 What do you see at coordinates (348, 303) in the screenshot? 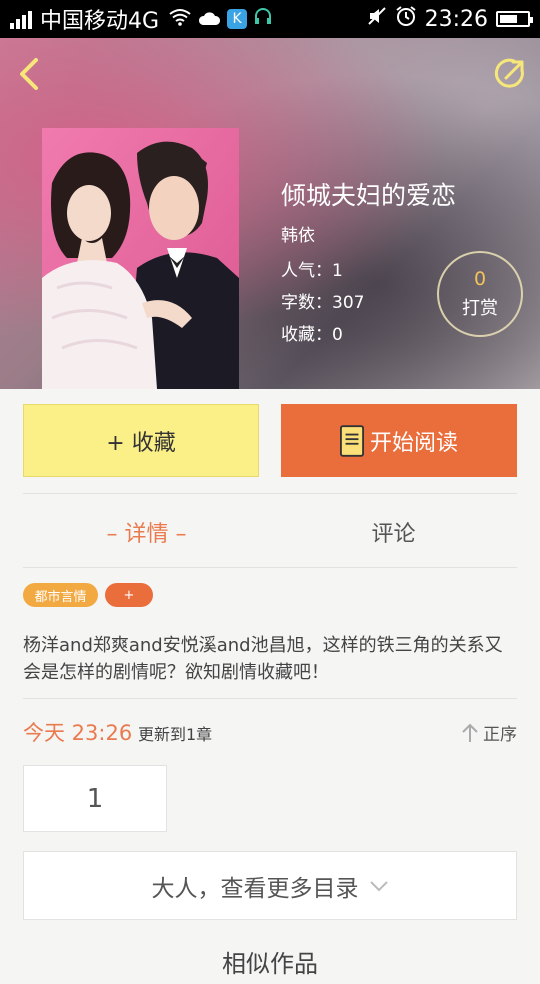
I see `word-count-value: 307` at bounding box center [348, 303].